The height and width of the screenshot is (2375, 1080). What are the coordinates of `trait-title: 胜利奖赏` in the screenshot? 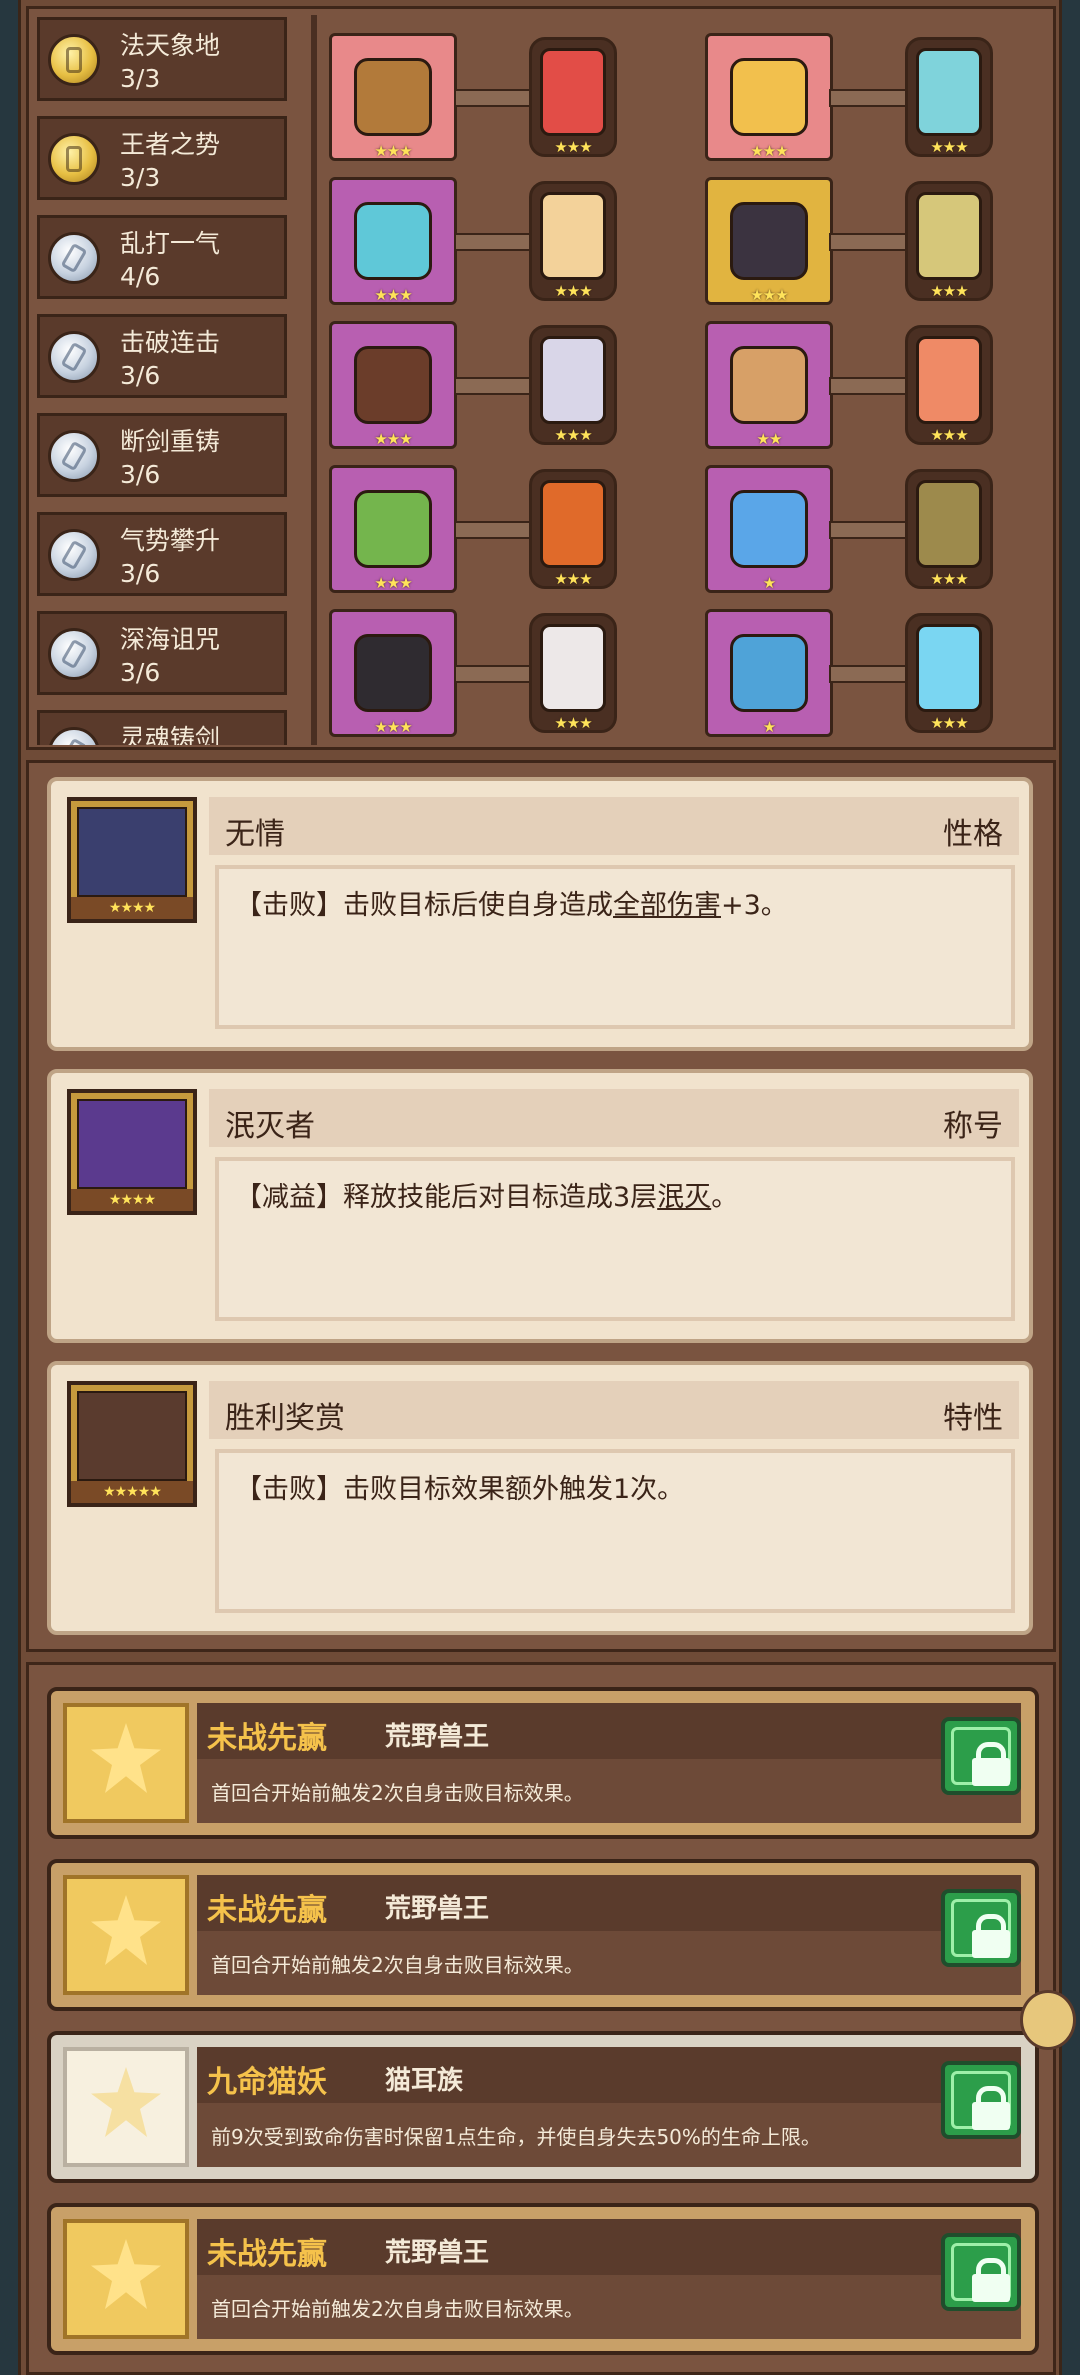 It's located at (285, 1418).